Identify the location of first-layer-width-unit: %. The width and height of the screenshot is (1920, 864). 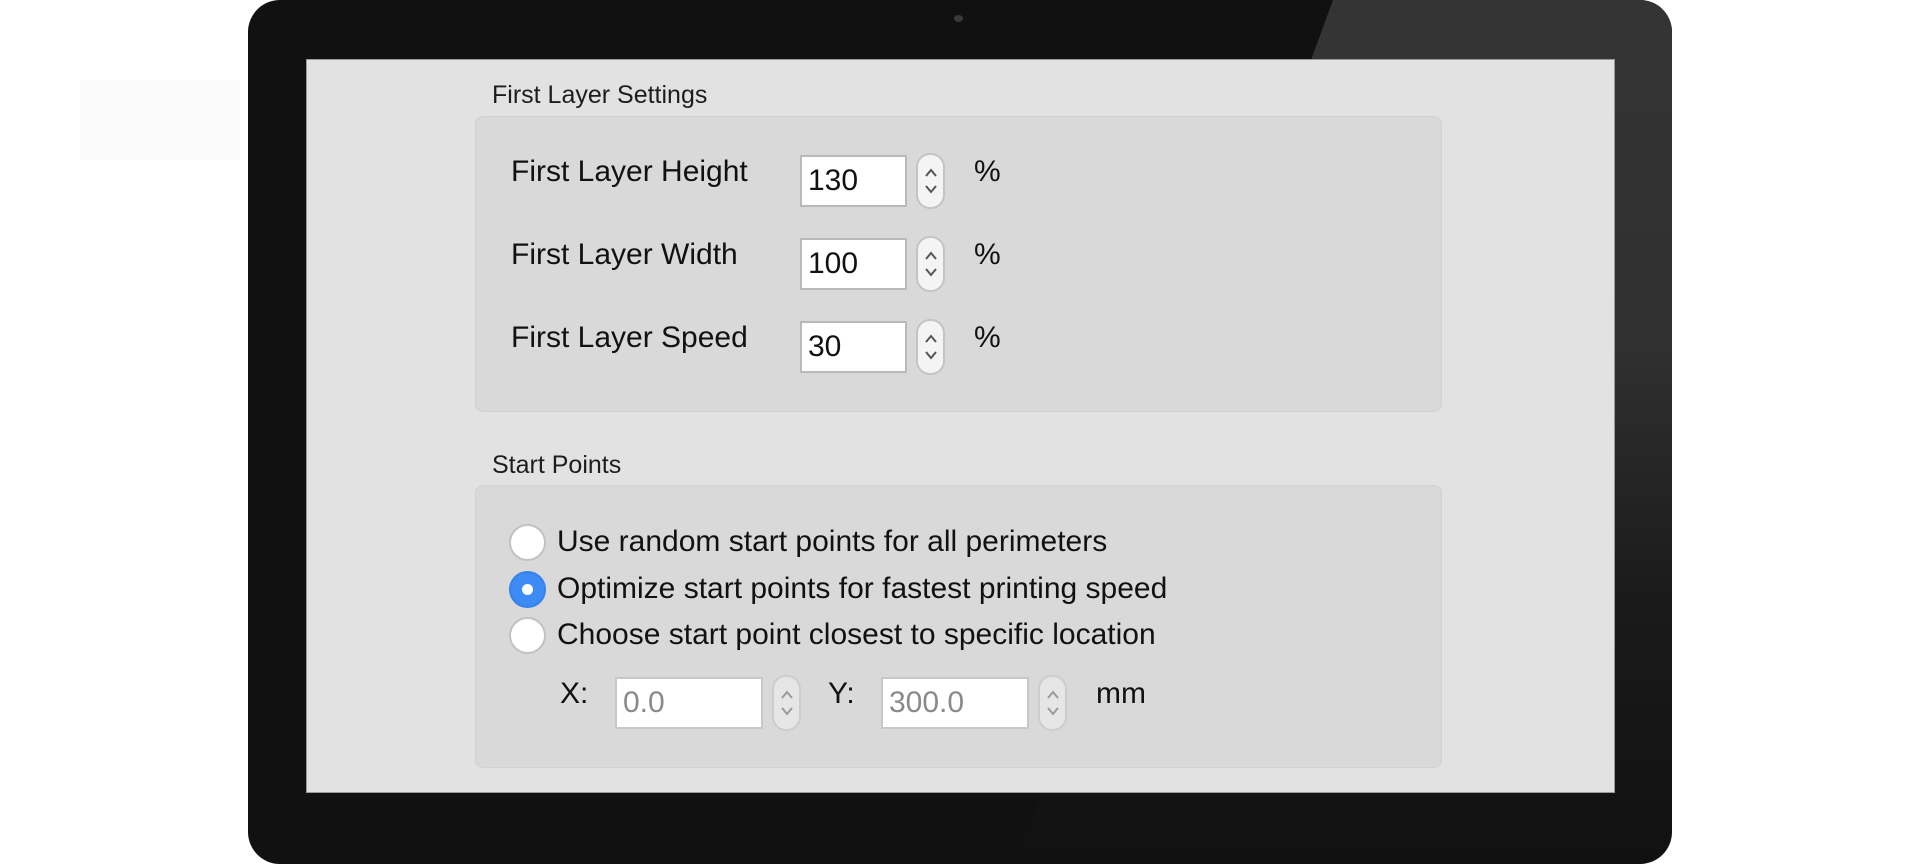
(987, 254).